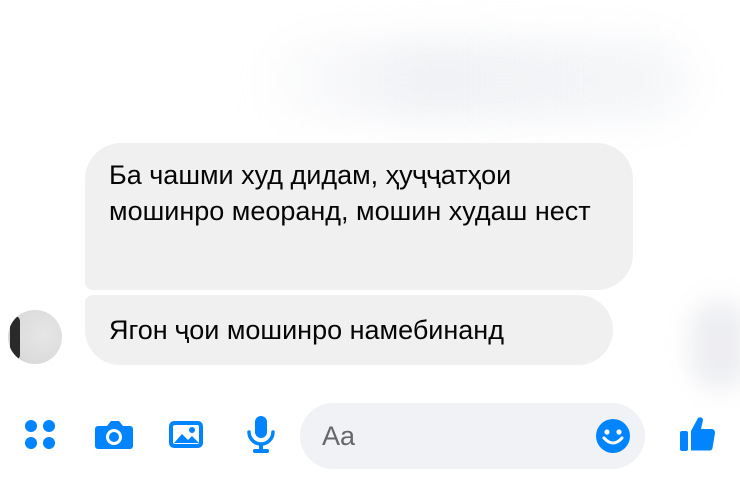  Describe the element at coordinates (35, 337) in the screenshot. I see `avatar` at that location.